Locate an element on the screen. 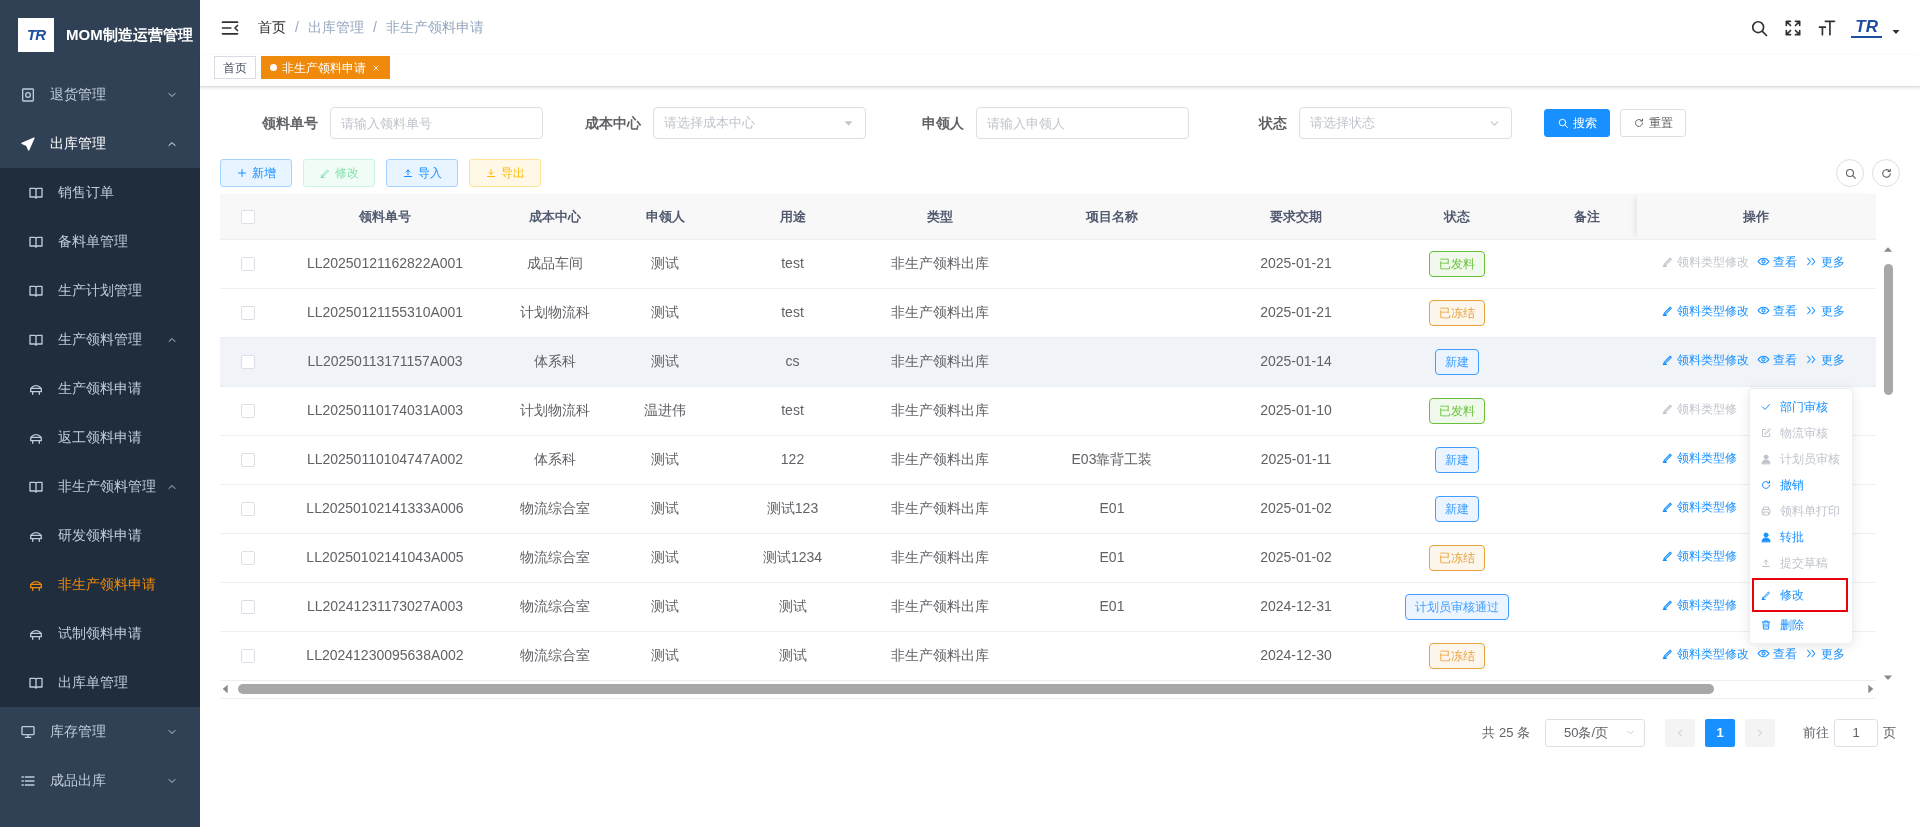 The width and height of the screenshot is (1920, 827). menu-item: 非生产领料管理 is located at coordinates (100, 486).